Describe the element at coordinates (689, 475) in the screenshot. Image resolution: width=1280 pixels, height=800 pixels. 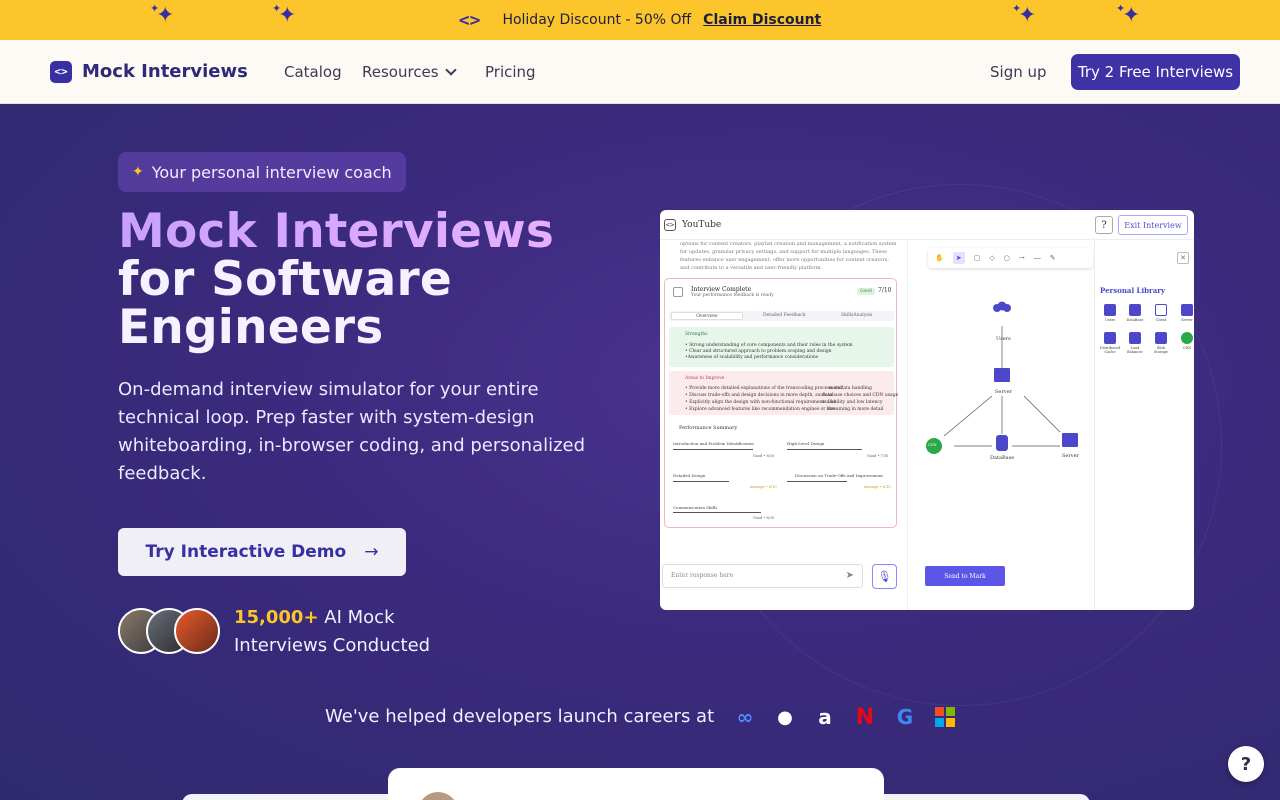
I see `metric-name: Detailed Design` at that location.